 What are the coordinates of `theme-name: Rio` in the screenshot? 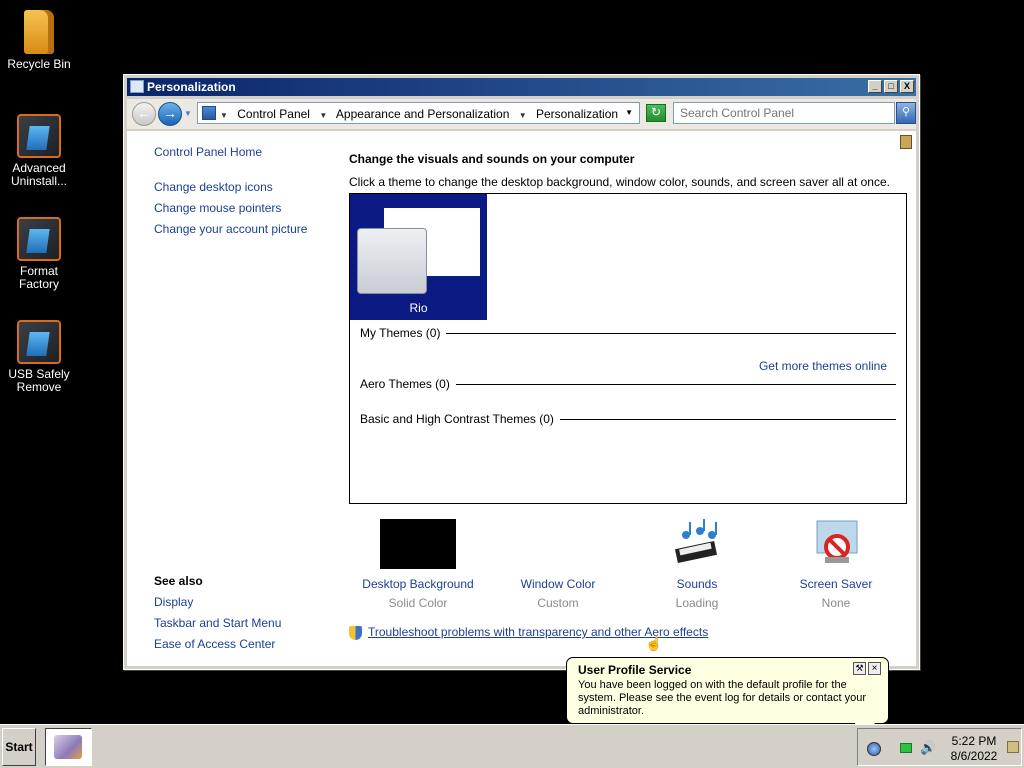 It's located at (418, 308).